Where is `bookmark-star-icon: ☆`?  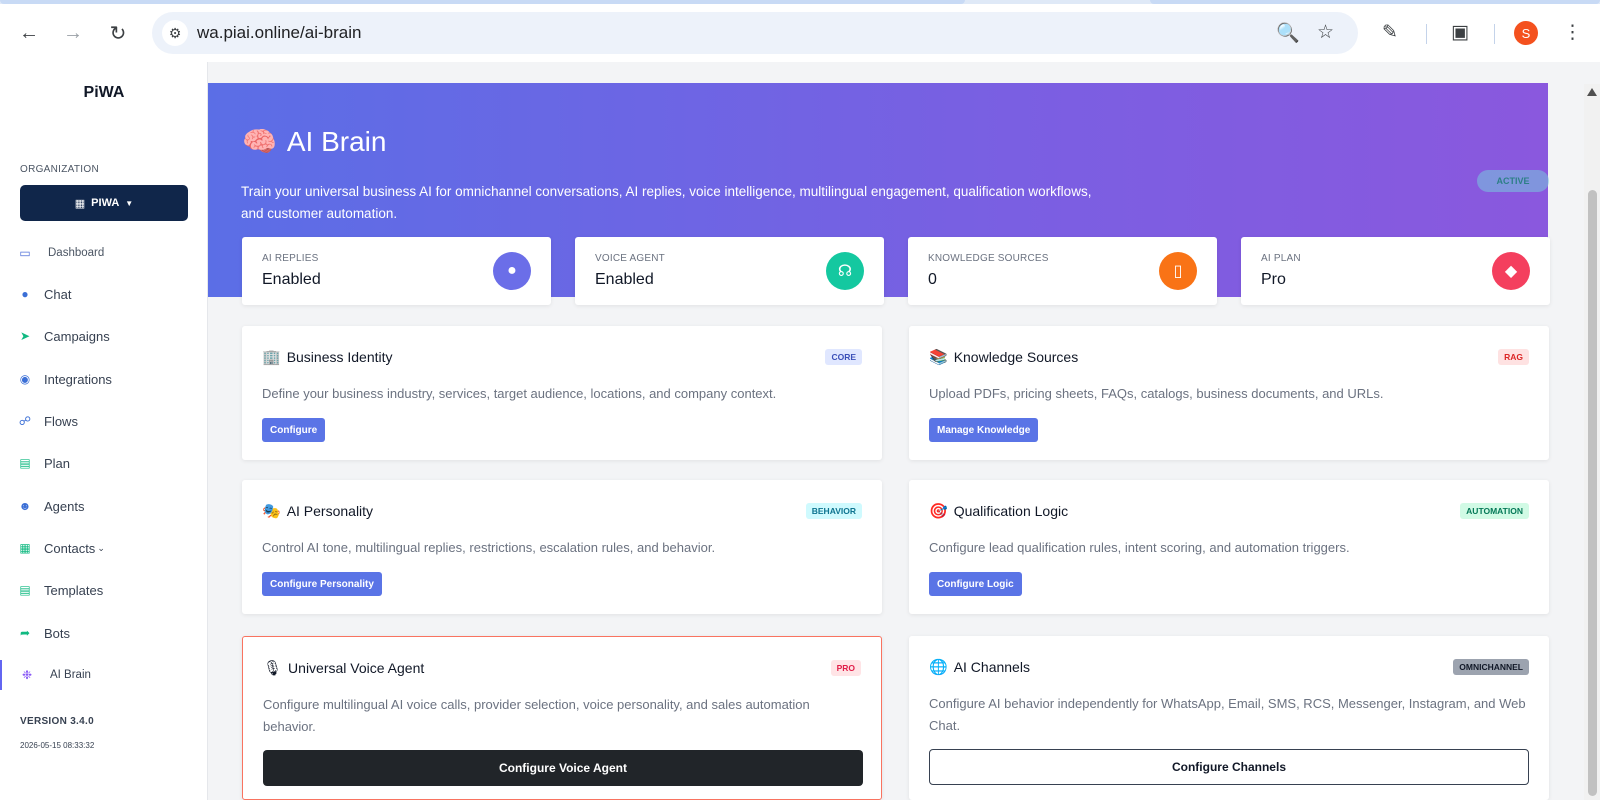 bookmark-star-icon: ☆ is located at coordinates (1325, 32).